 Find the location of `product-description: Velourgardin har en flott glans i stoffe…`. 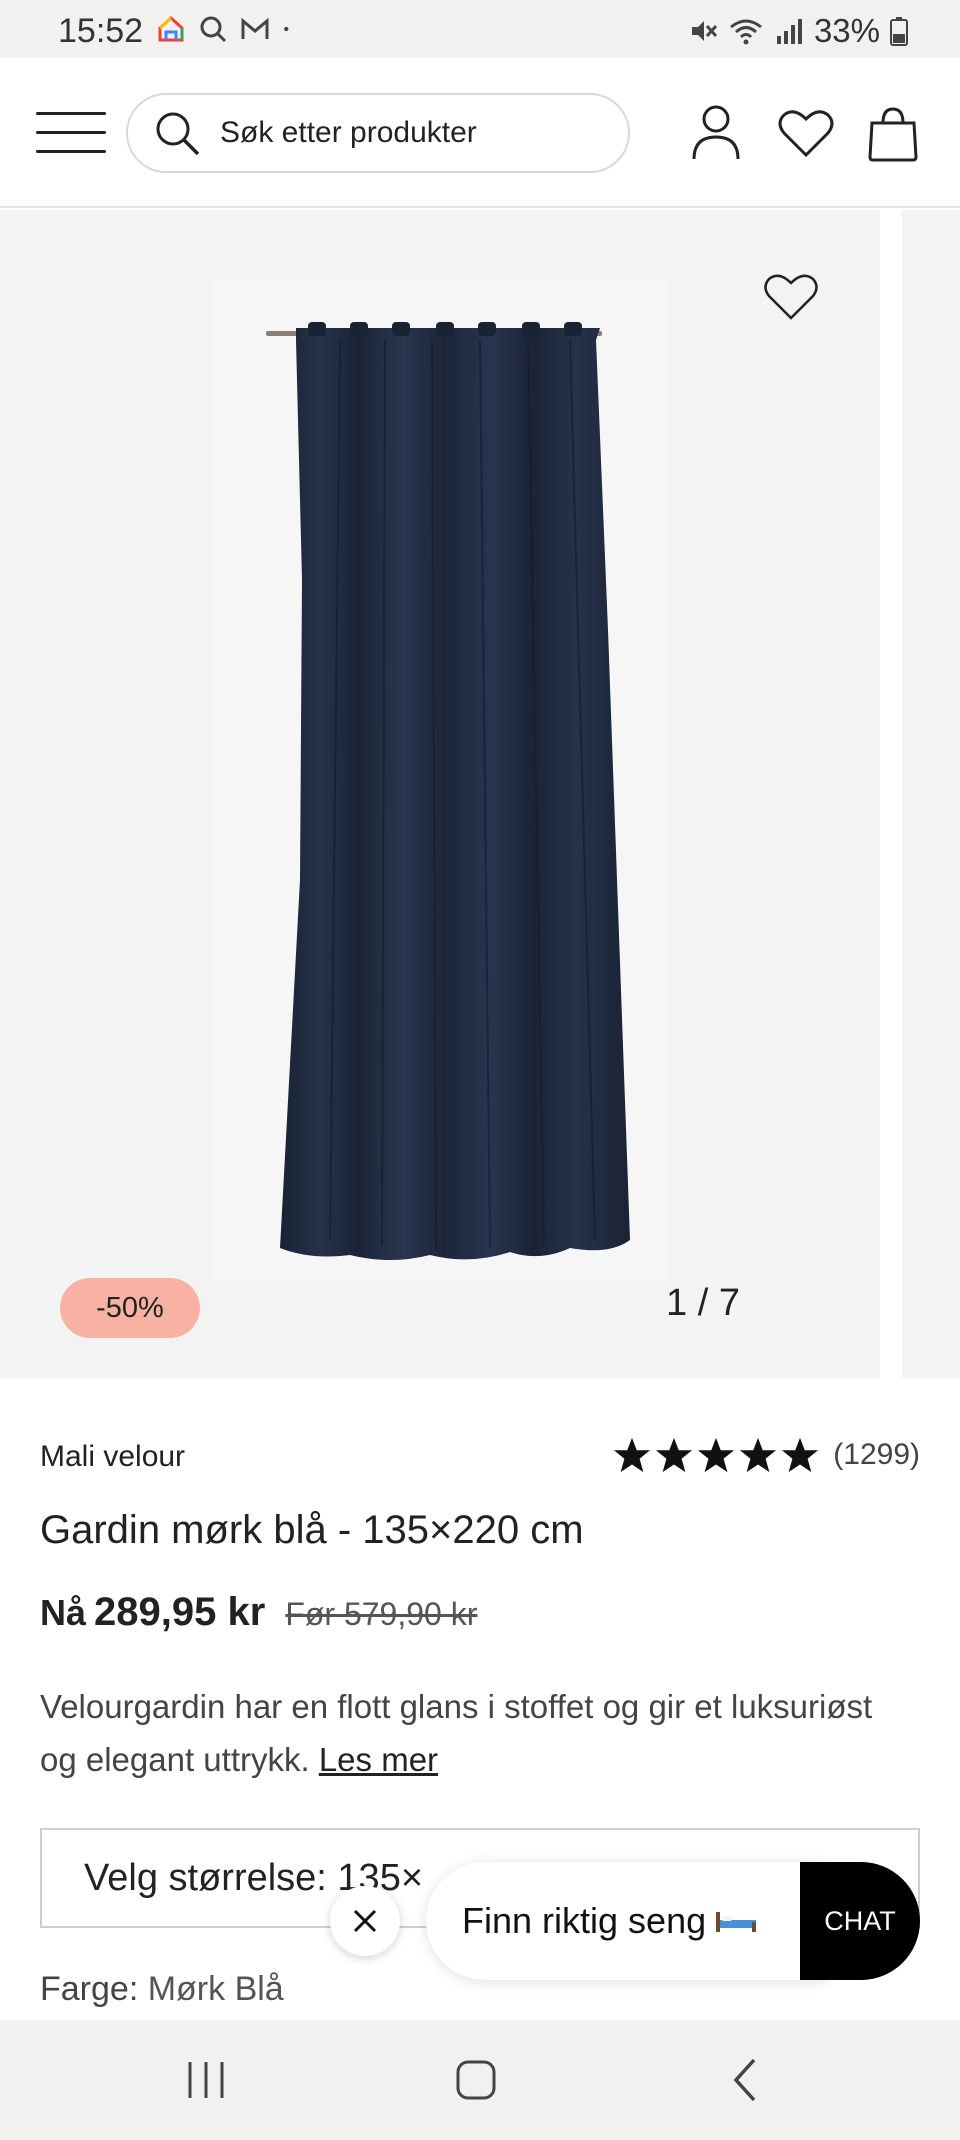

product-description: Velourgardin har en flott glans i stoffe… is located at coordinates (470, 1733).